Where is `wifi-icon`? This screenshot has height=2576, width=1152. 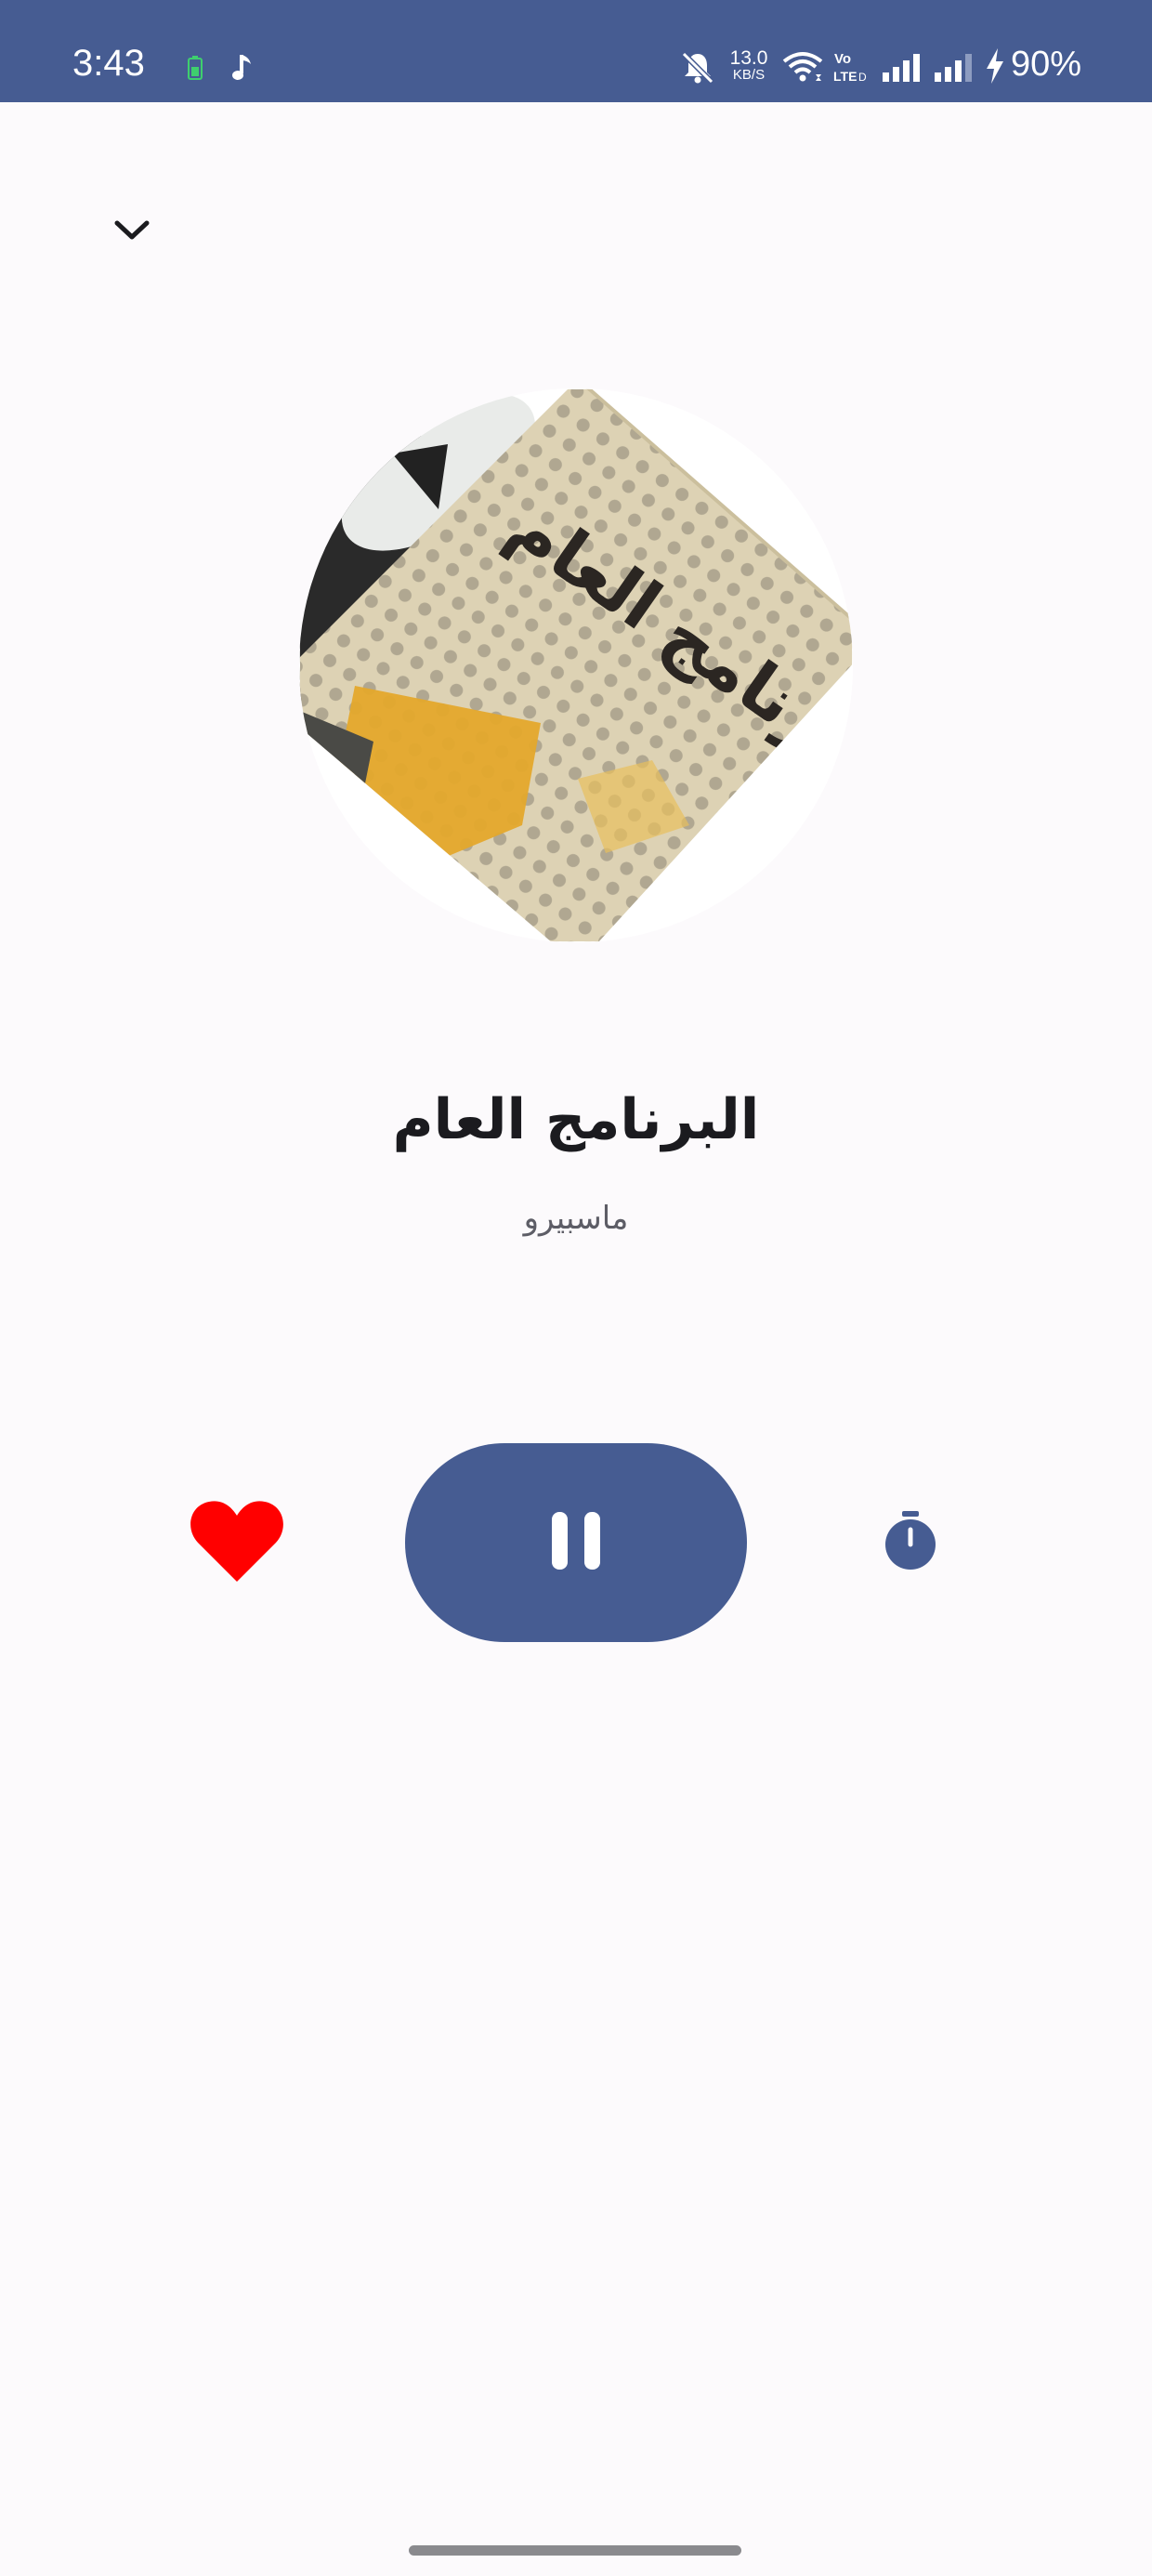
wifi-icon is located at coordinates (802, 67).